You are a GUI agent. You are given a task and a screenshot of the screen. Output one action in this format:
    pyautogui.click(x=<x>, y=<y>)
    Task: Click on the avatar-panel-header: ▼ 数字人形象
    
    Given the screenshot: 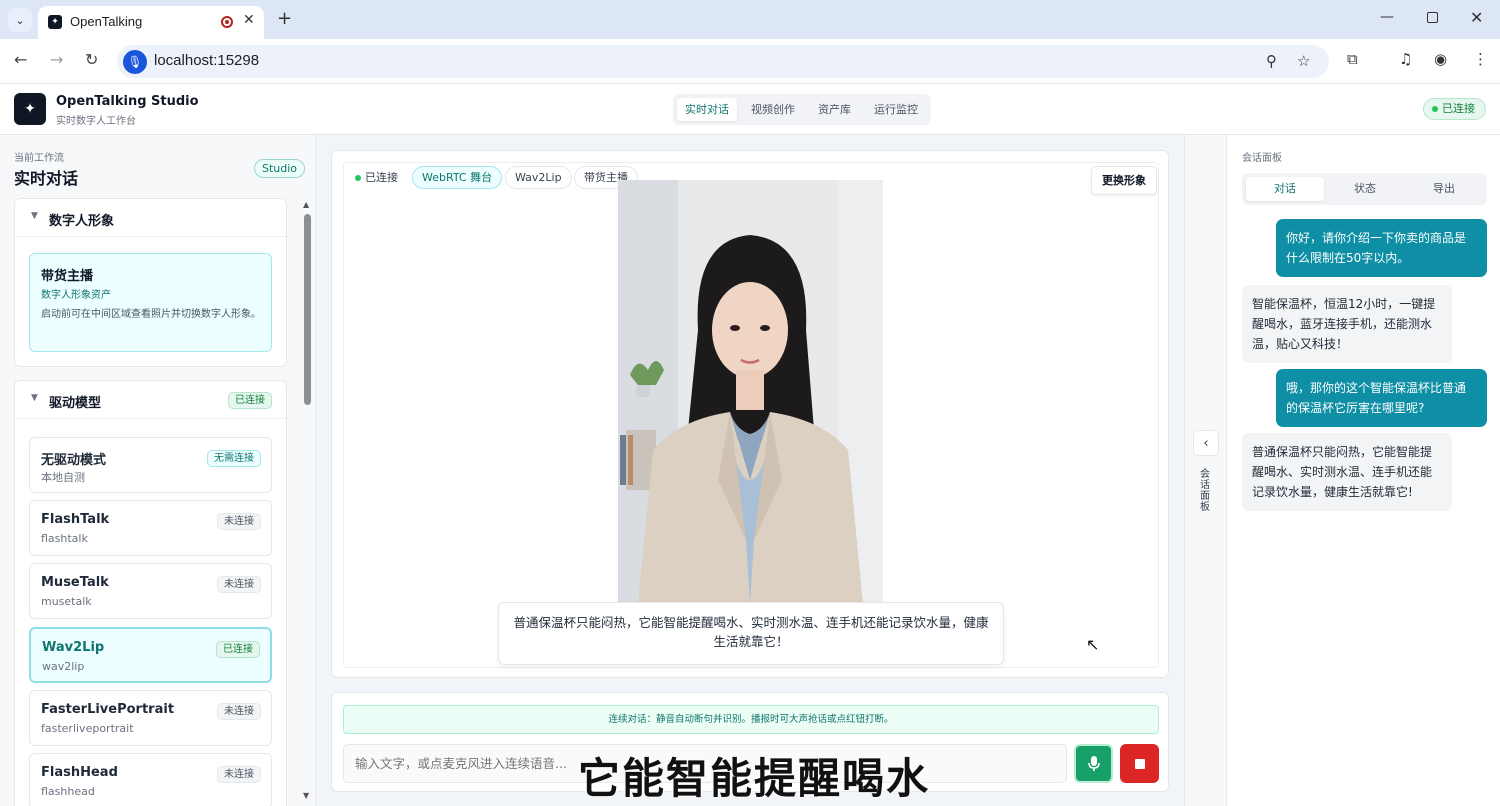 What is the action you would take?
    pyautogui.click(x=150, y=218)
    